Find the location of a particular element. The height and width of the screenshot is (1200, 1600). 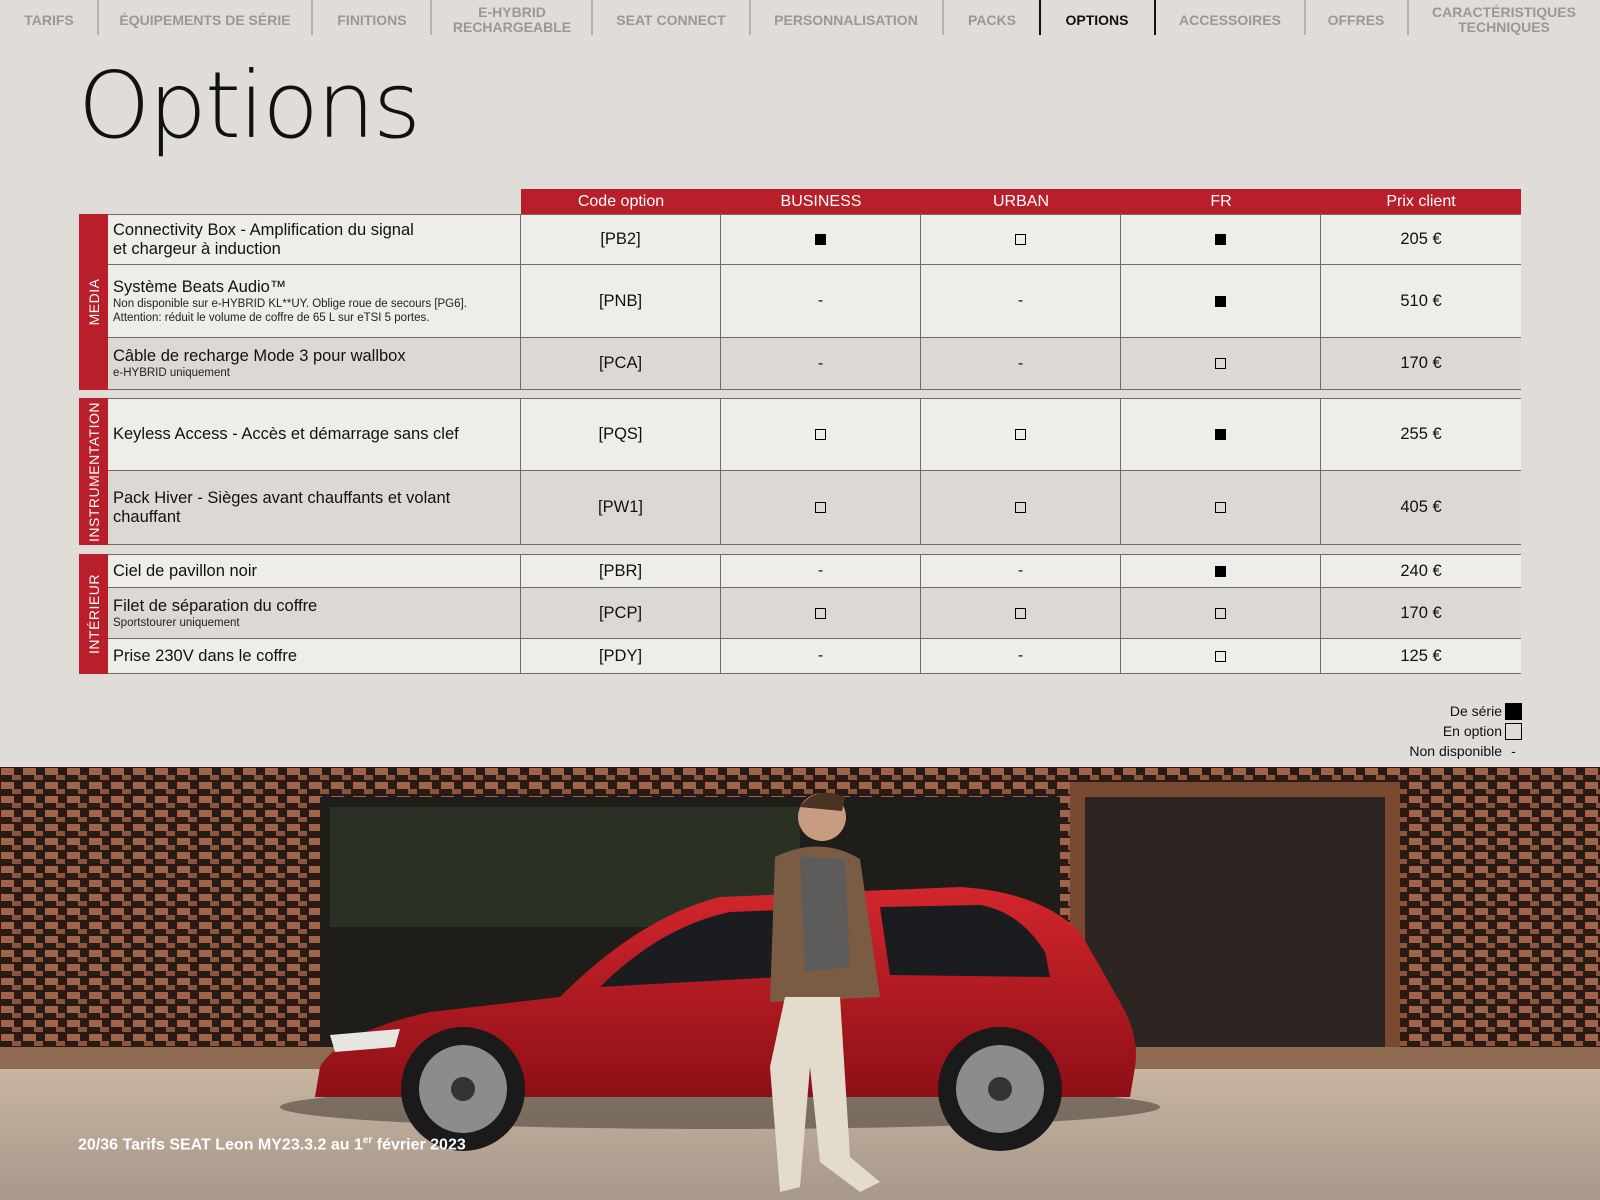

option-price: 255 € is located at coordinates (1421, 434).